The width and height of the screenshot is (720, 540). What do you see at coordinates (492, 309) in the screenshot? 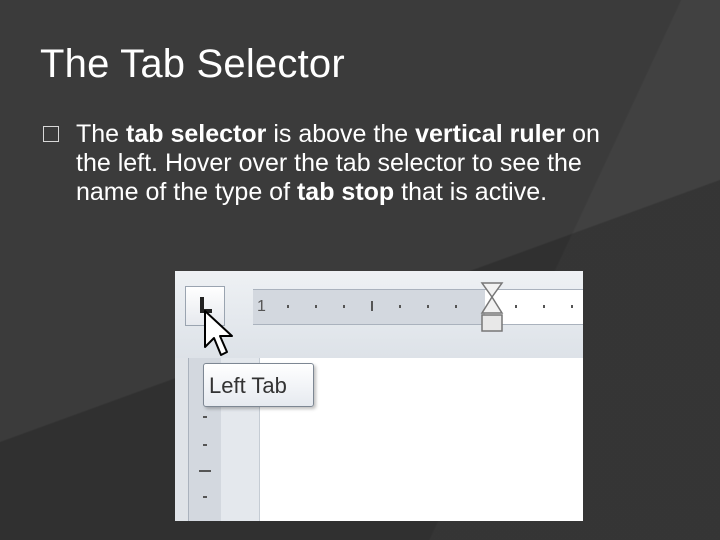
I see `indent-marker-icon` at bounding box center [492, 309].